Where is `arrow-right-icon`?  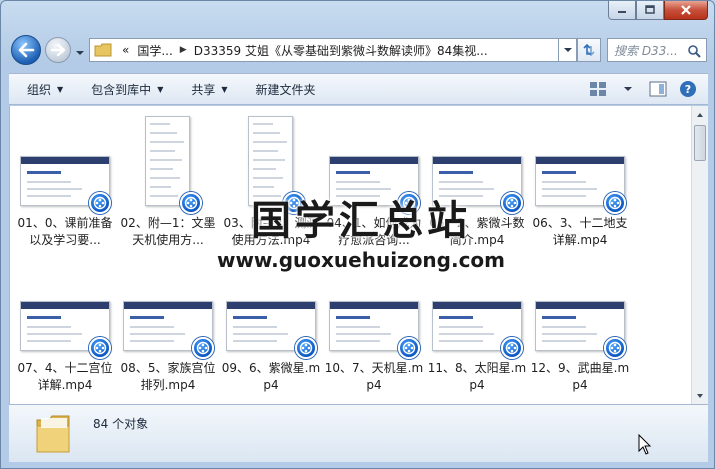 arrow-right-icon is located at coordinates (58, 50).